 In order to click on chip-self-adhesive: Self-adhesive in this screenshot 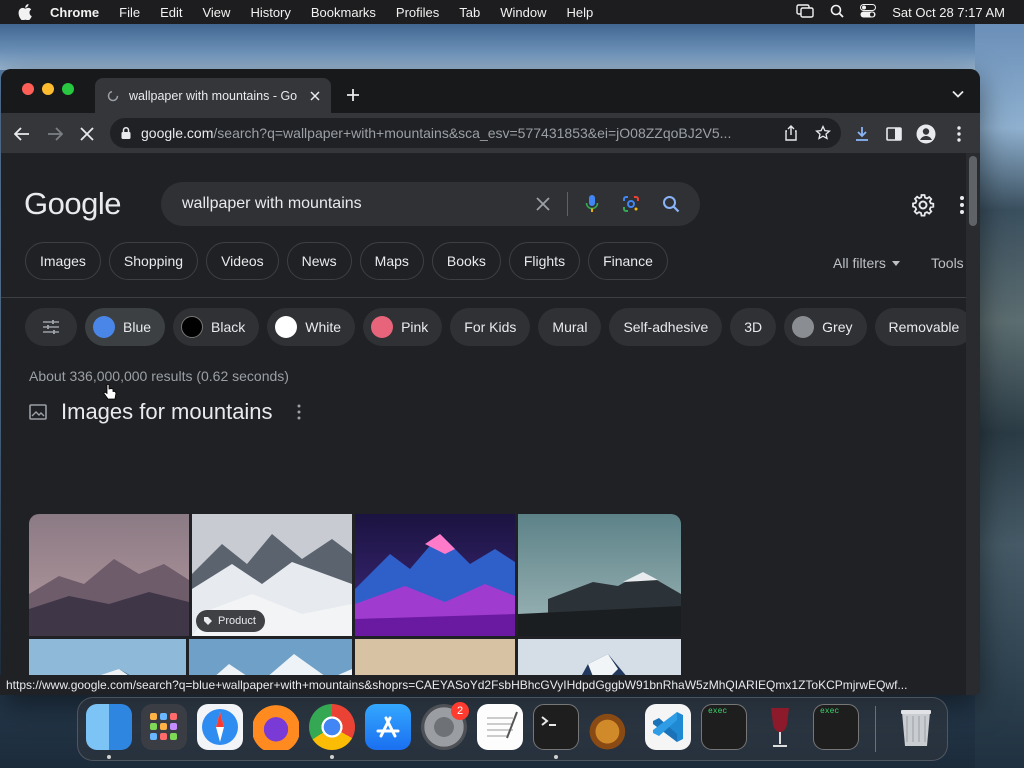, I will do `click(666, 327)`.